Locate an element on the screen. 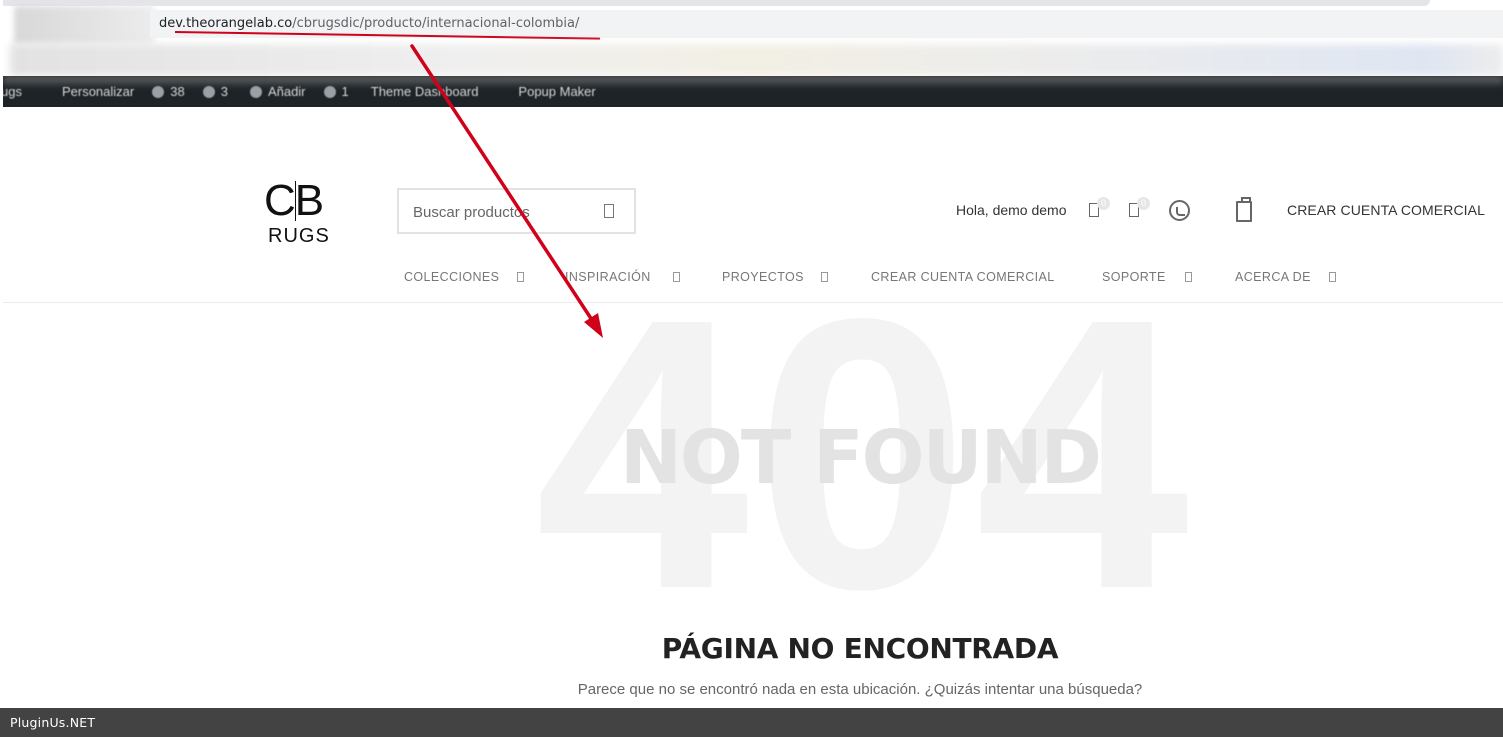 Image resolution: width=1503 pixels, height=737 pixels. nav-item-colecciones: COLECCIONES is located at coordinates (451, 277).